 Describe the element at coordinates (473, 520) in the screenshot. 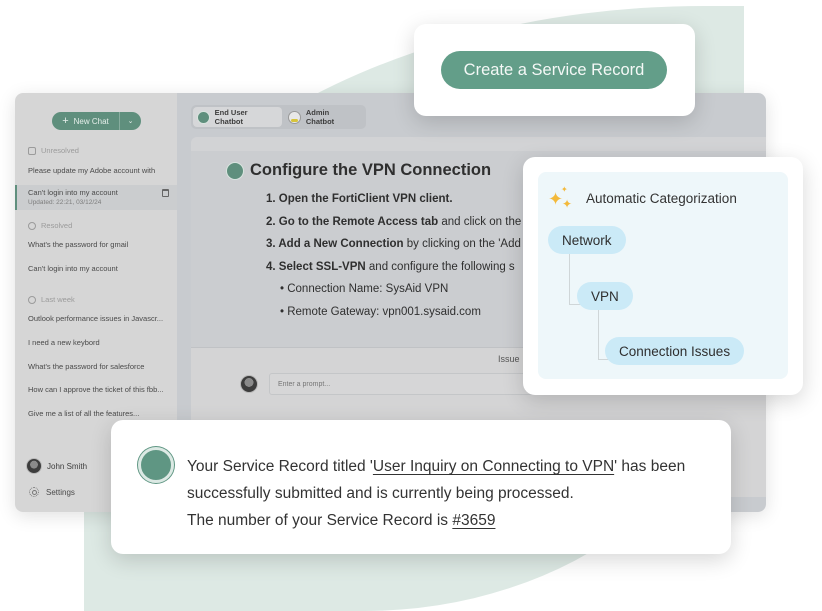

I see `record-number-link: #3659` at that location.